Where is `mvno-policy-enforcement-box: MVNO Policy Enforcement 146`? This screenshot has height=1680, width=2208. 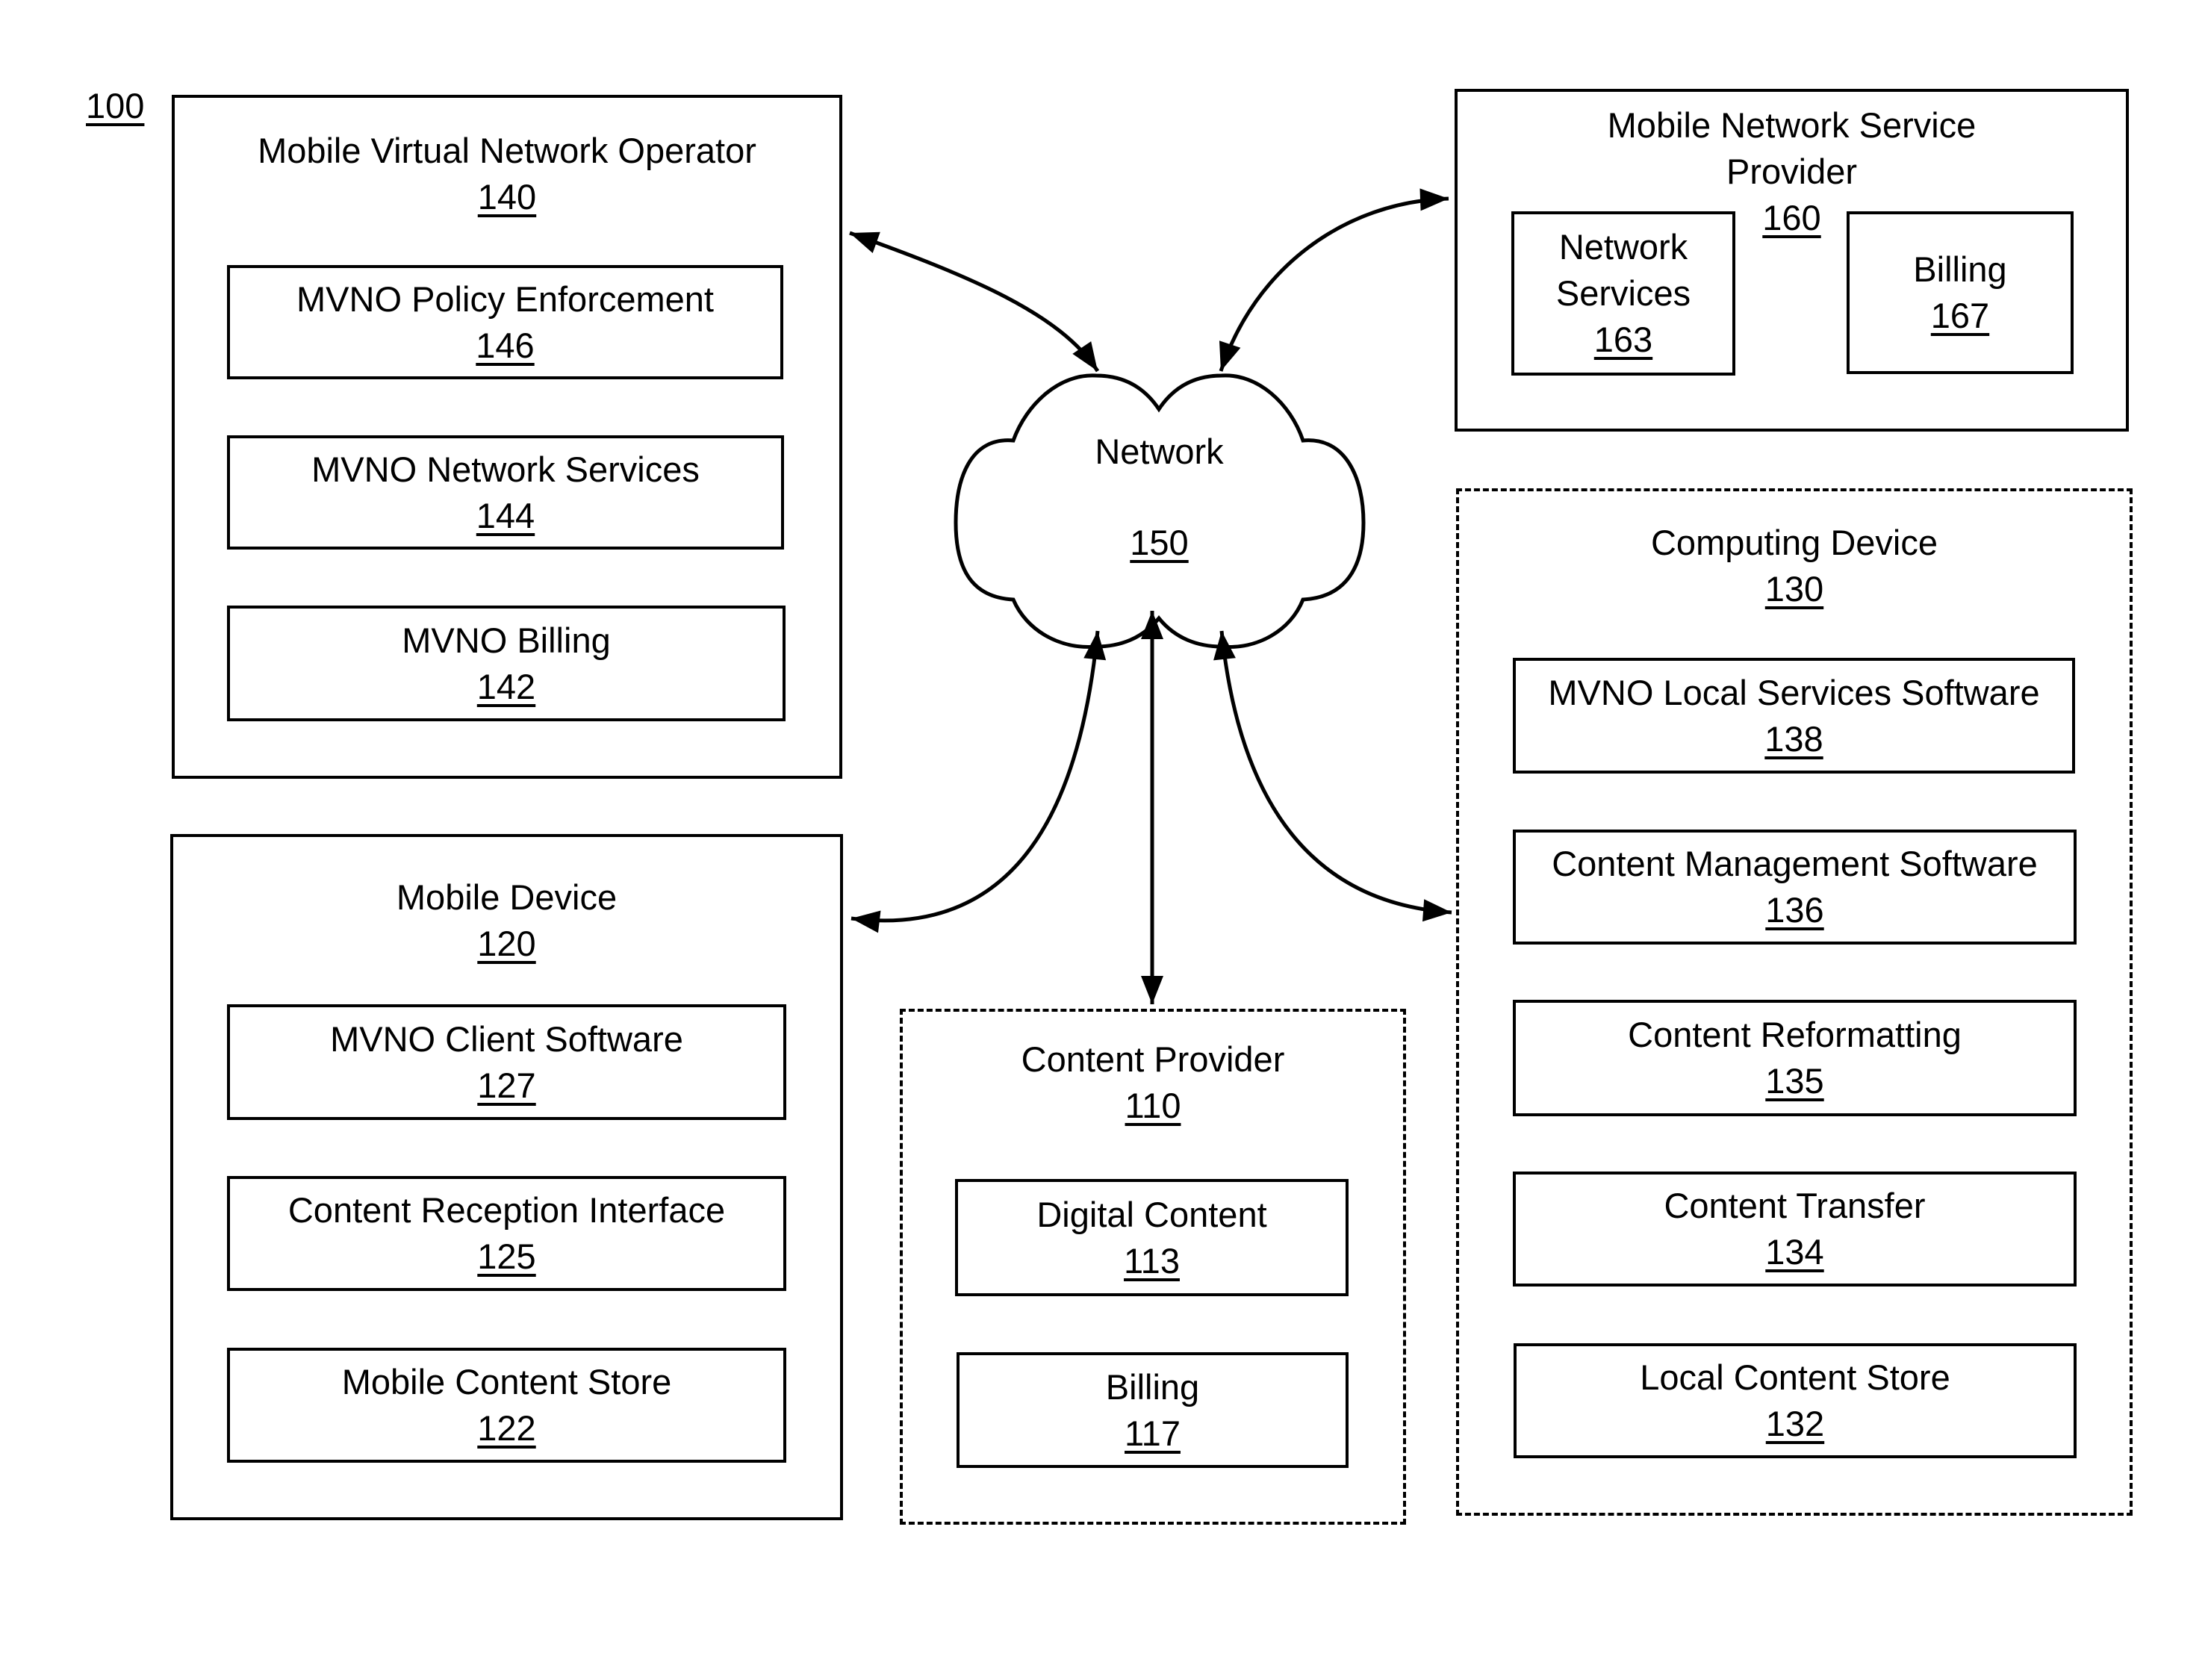 mvno-policy-enforcement-box: MVNO Policy Enforcement 146 is located at coordinates (505, 322).